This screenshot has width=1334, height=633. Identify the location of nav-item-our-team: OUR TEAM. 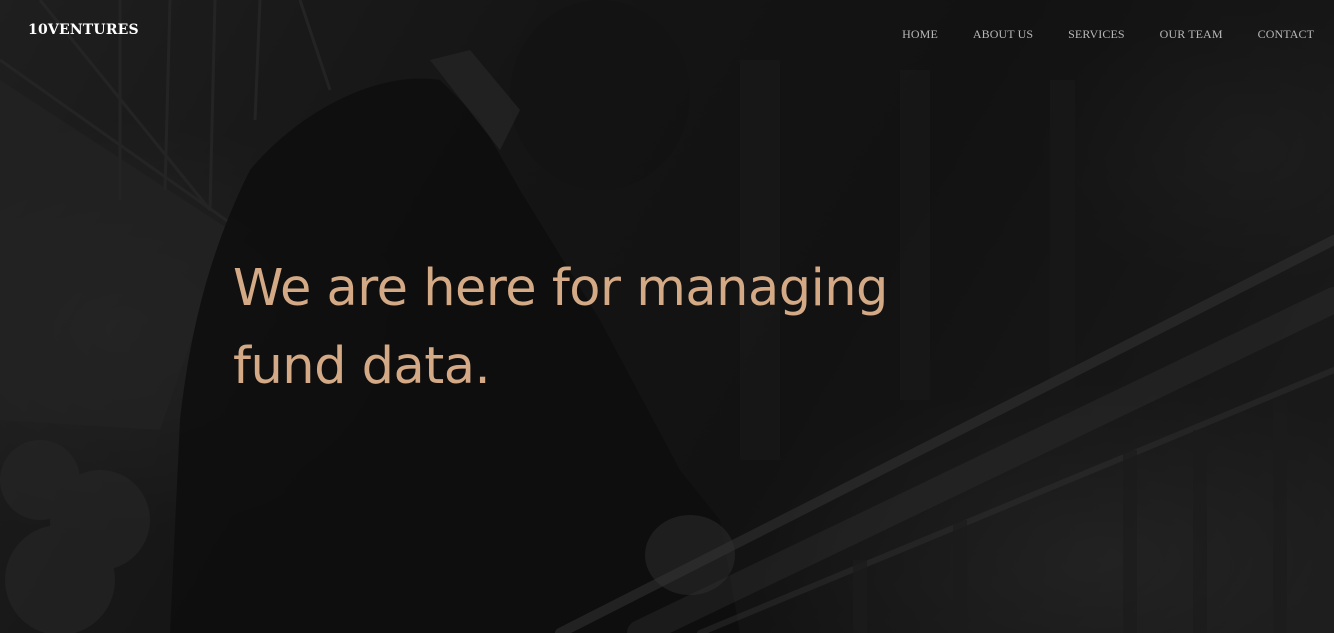
(1191, 34).